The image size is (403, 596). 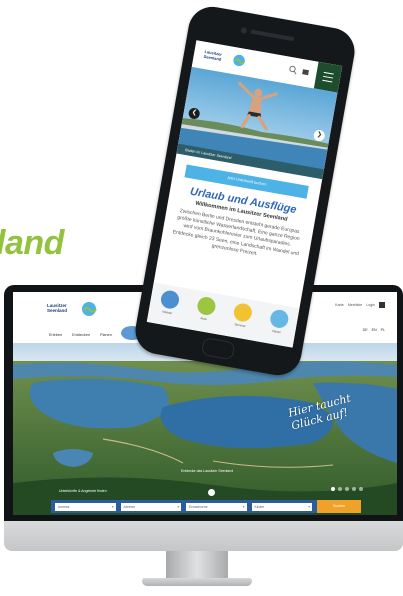 What do you see at coordinates (370, 305) in the screenshot?
I see `topbar-link: Login` at bounding box center [370, 305].